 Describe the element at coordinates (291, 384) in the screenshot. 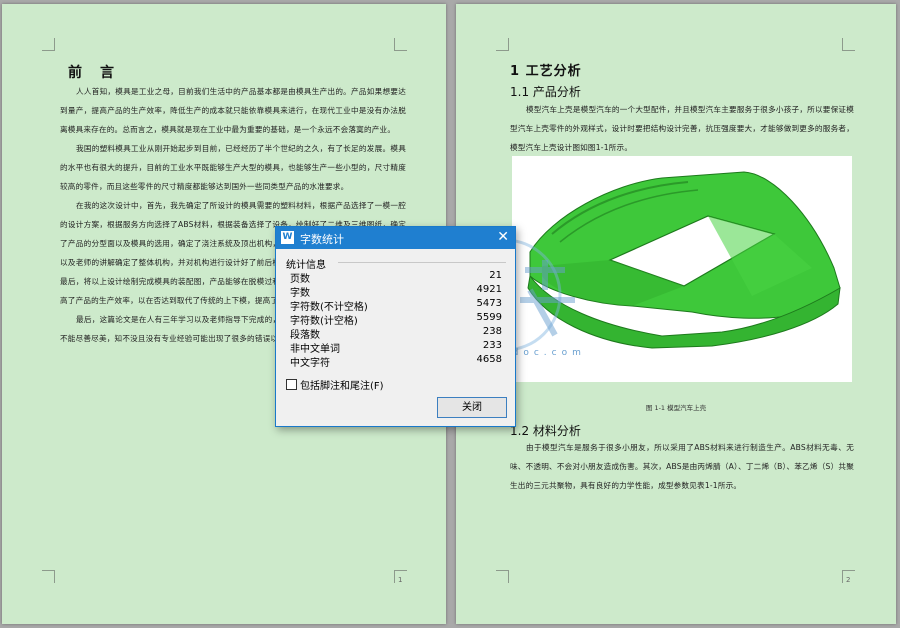

I see `checkbox-box` at that location.